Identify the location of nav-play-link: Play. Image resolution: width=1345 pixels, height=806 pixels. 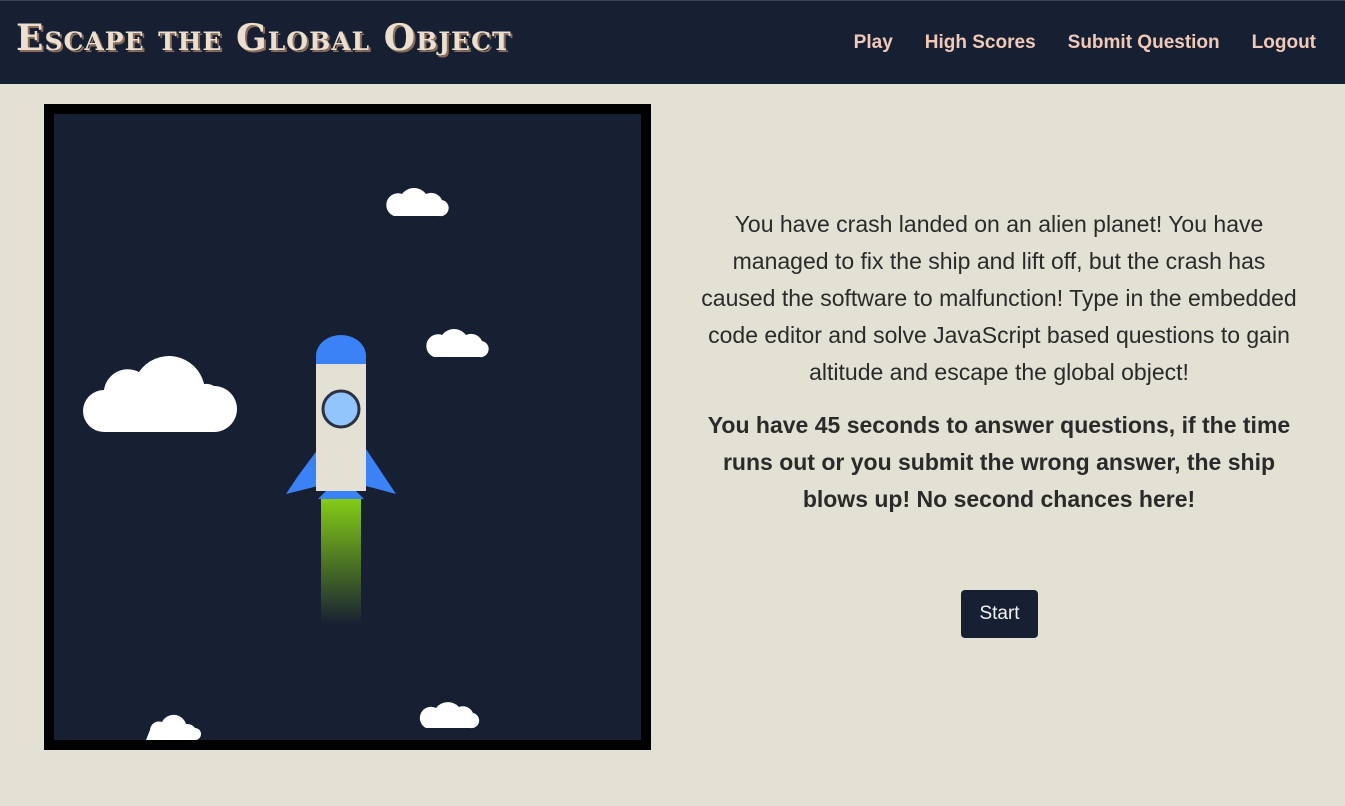
(873, 43).